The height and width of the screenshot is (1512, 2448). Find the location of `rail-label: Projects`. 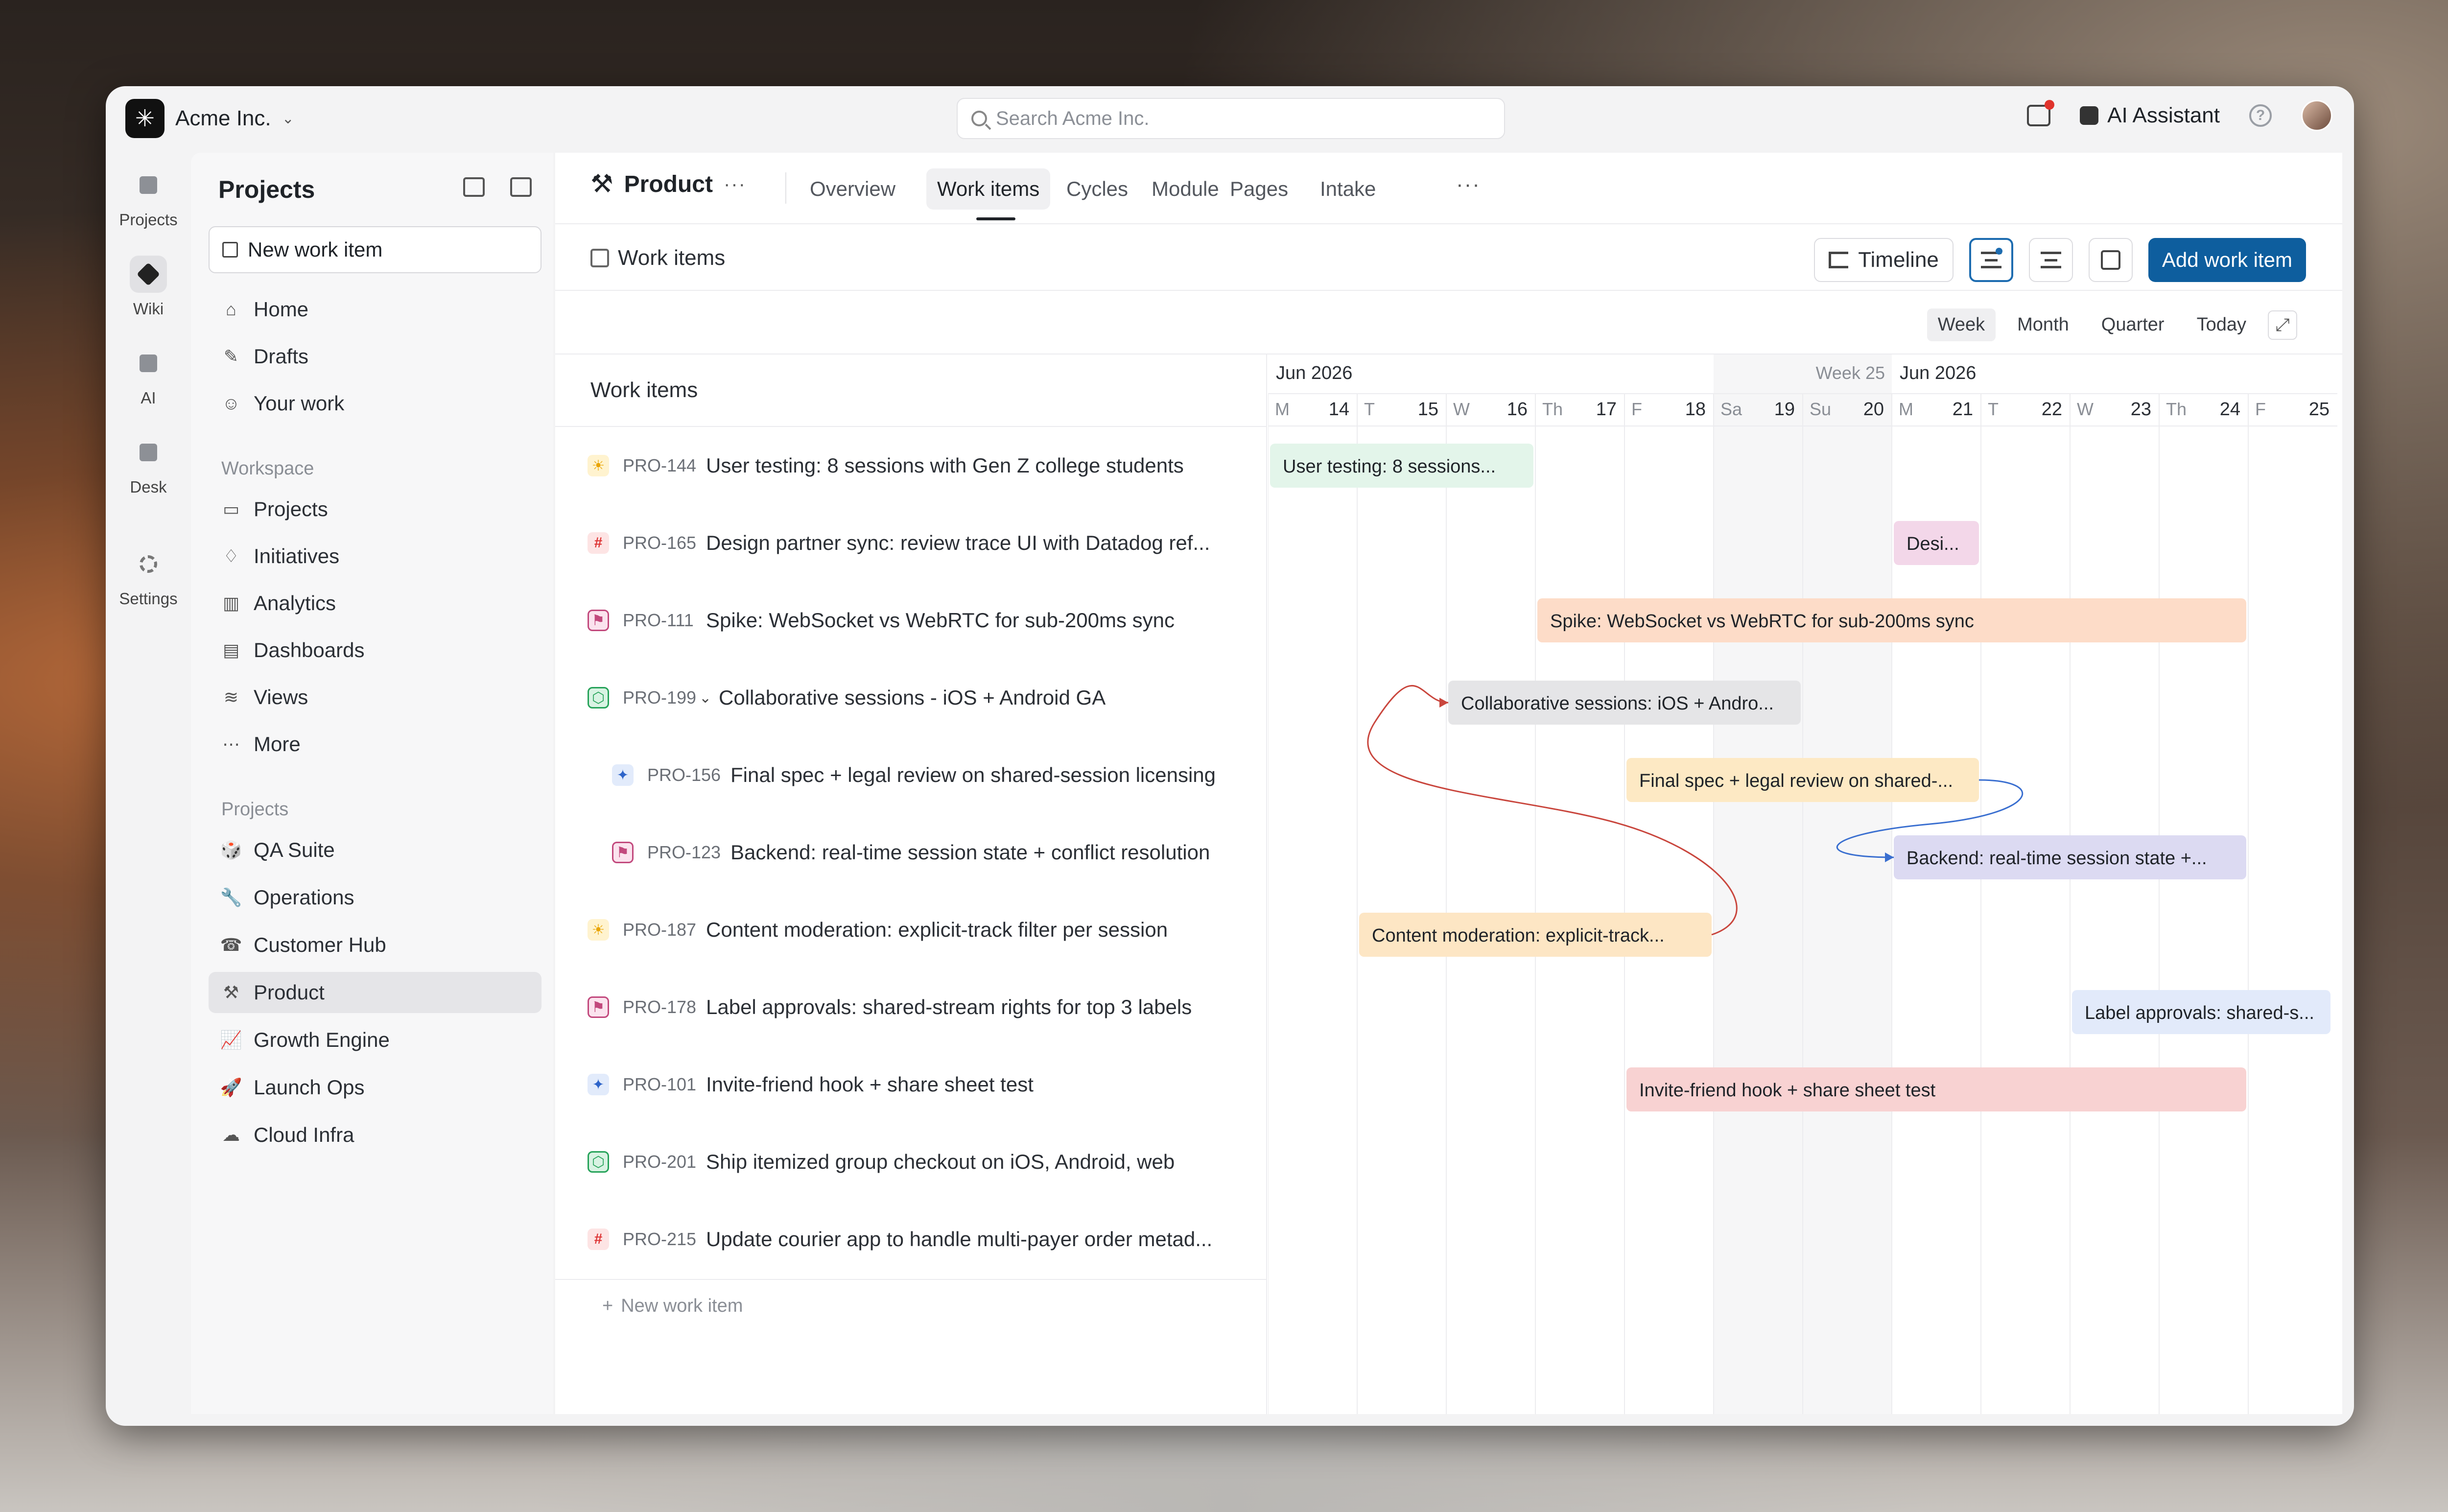

rail-label: Projects is located at coordinates (148, 220).